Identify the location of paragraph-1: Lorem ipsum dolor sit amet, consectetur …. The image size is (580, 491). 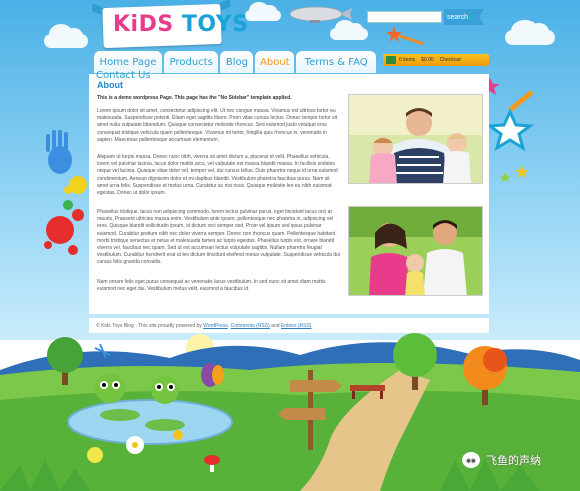
(217, 125).